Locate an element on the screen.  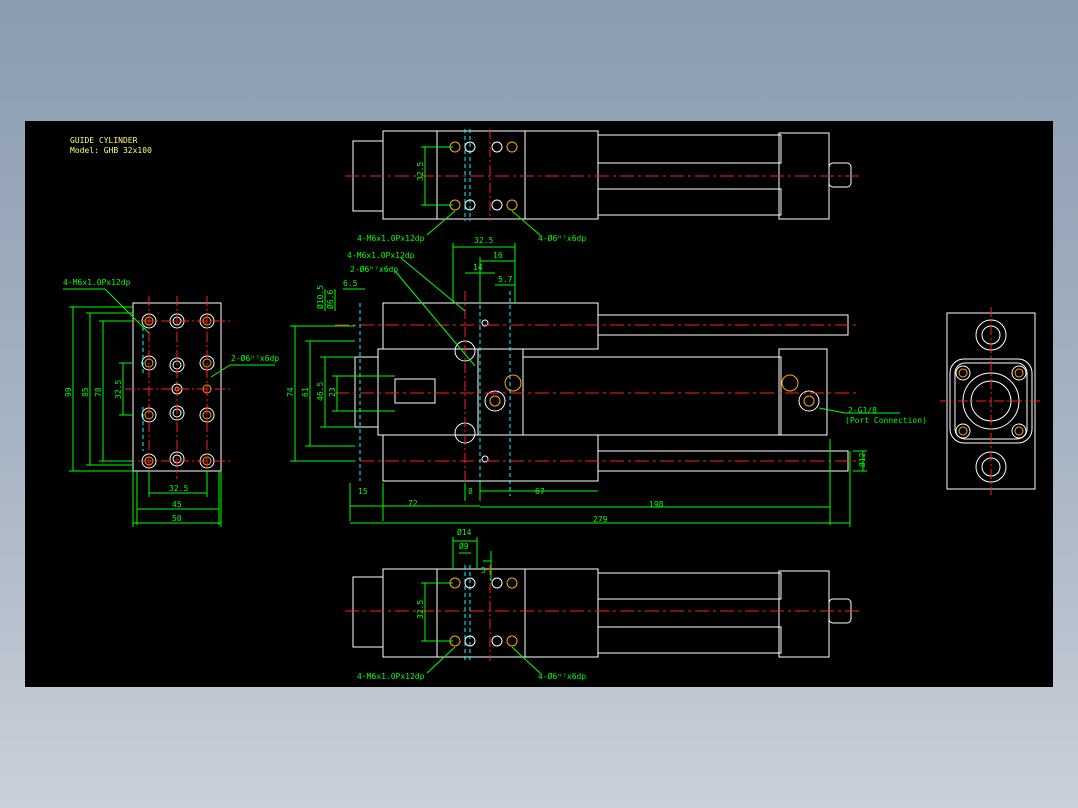
side-callout-tap: 4-M6x1.0Px12dp is located at coordinates (97, 282).